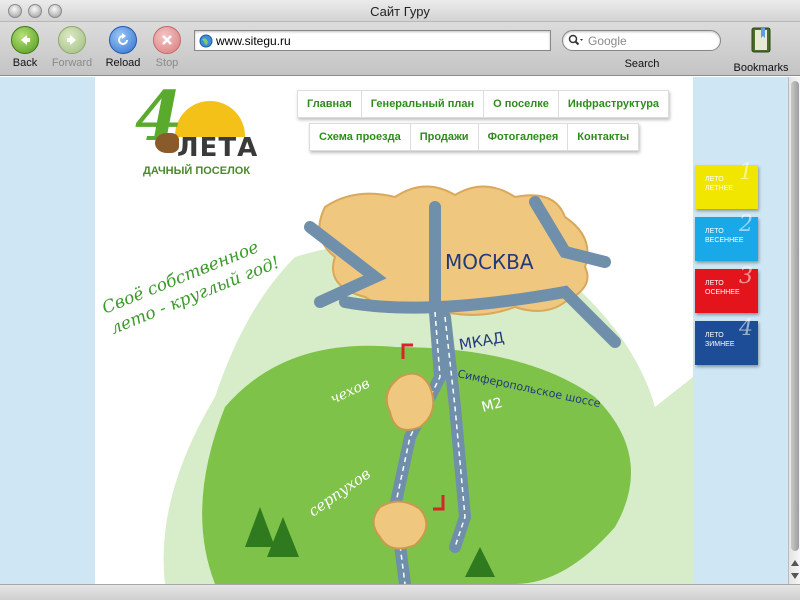 The height and width of the screenshot is (600, 800). Describe the element at coordinates (607, 41) in the screenshot. I see `search-placeholder: Google` at that location.